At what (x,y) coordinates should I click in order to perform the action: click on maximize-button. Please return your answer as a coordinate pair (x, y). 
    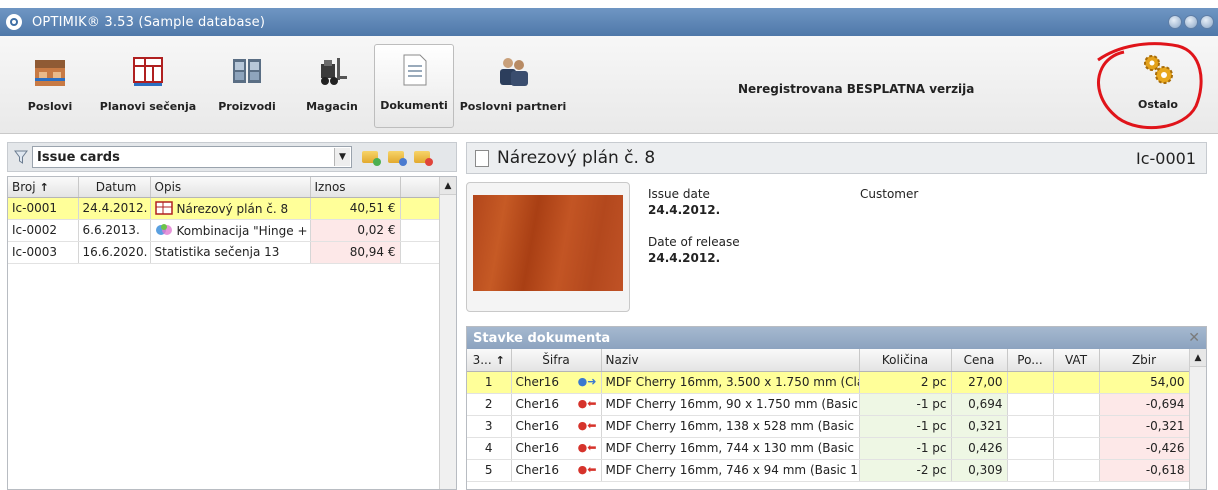
    Looking at the image, I should click on (1191, 22).